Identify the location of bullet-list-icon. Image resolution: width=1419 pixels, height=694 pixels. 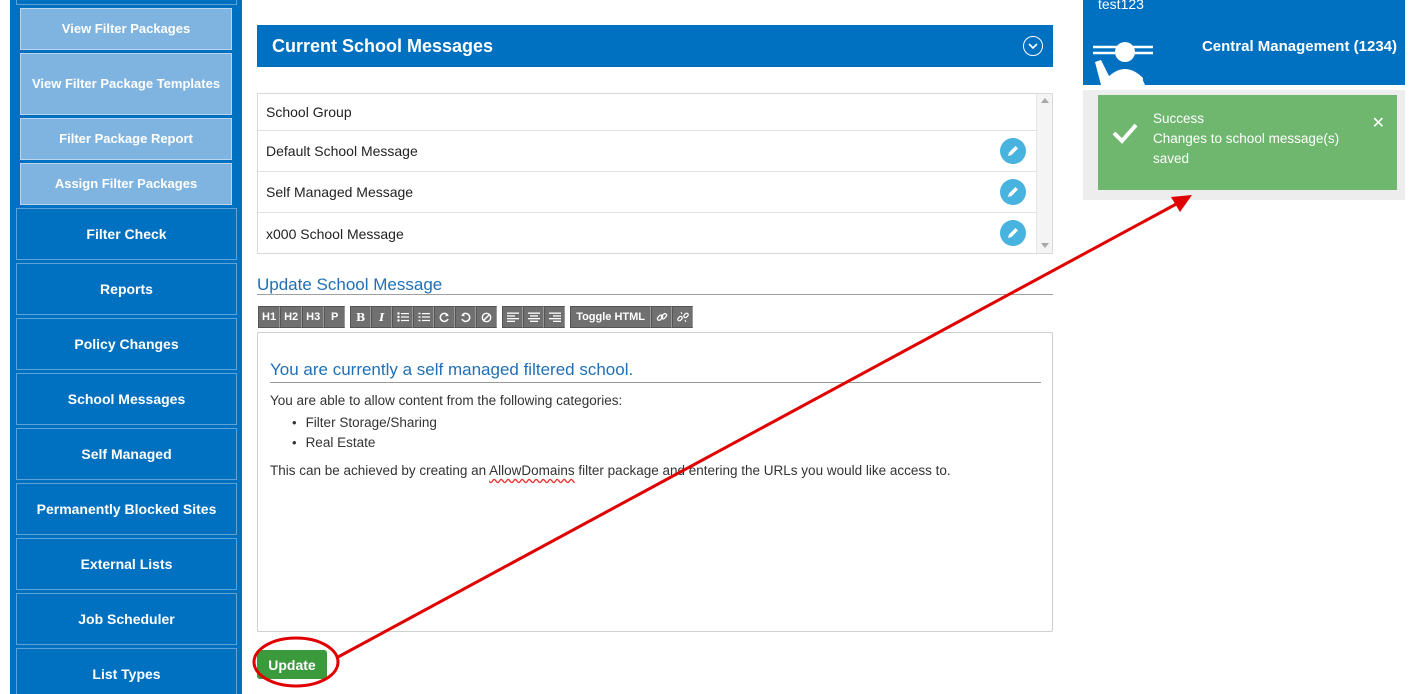
(402, 317).